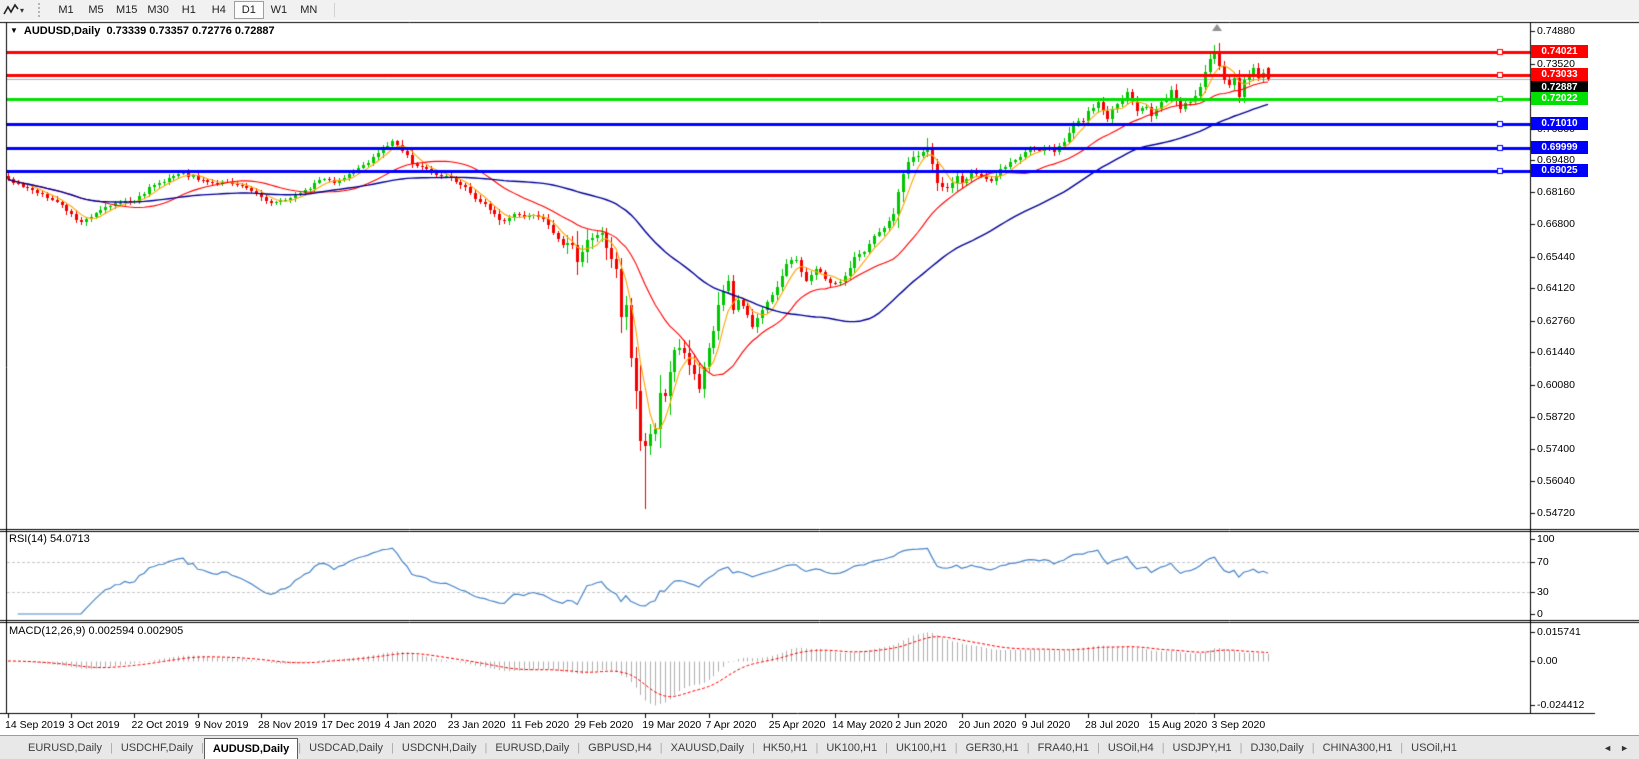  I want to click on top-toolbar: ▾ M1 M5 M15 M30 H1 H4 D1 W1 MN, so click(819, 10).